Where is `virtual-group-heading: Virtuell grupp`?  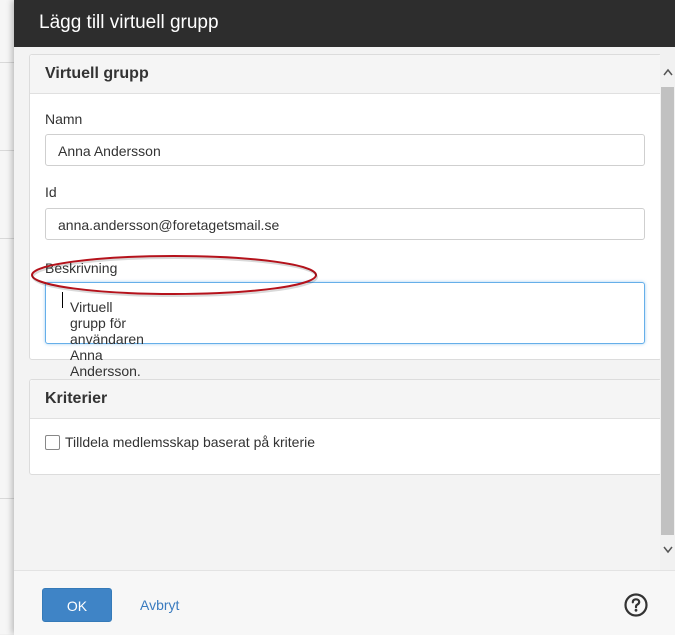 virtual-group-heading: Virtuell grupp is located at coordinates (97, 73).